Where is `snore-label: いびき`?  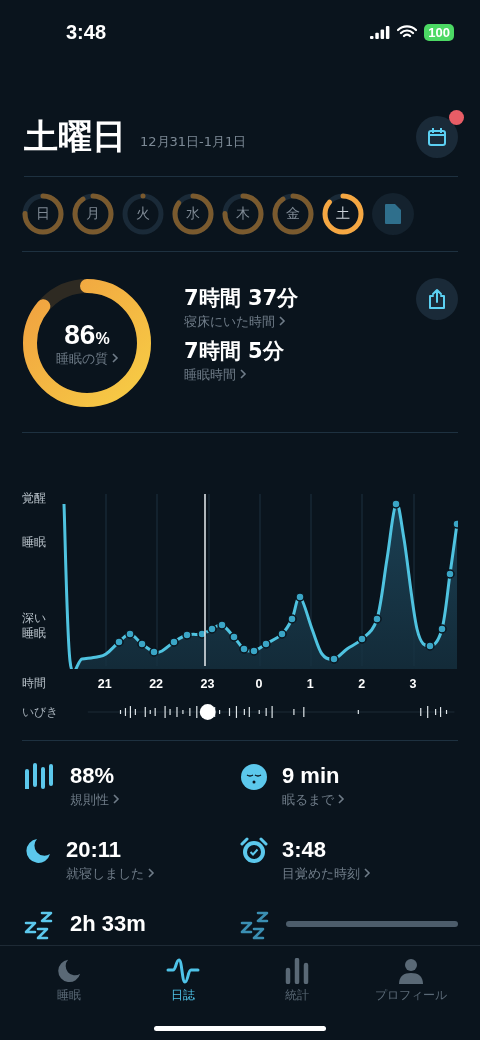 snore-label: いびき is located at coordinates (40, 712).